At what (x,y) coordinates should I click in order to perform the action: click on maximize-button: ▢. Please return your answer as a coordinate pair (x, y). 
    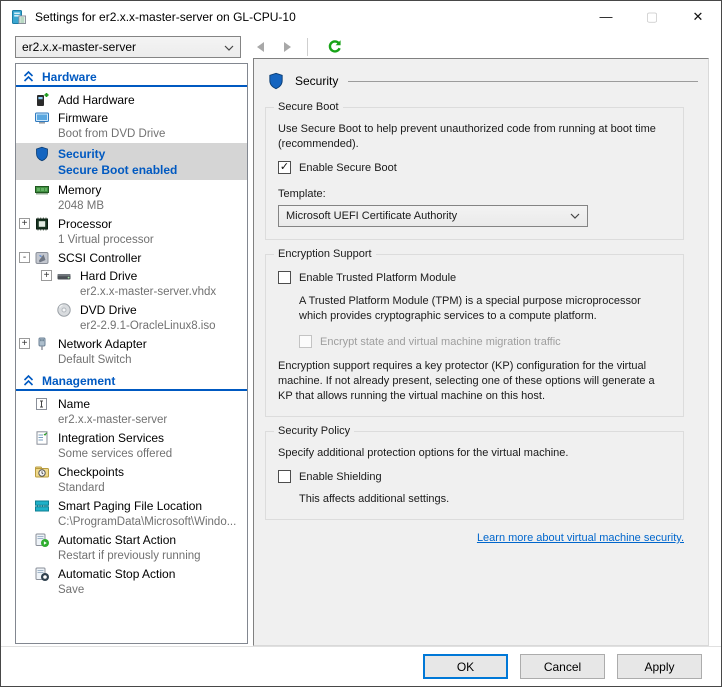
    Looking at the image, I should click on (652, 16).